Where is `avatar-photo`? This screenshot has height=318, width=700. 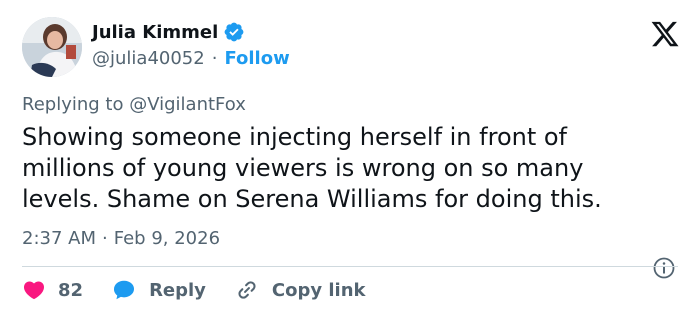
avatar-photo is located at coordinates (52, 47).